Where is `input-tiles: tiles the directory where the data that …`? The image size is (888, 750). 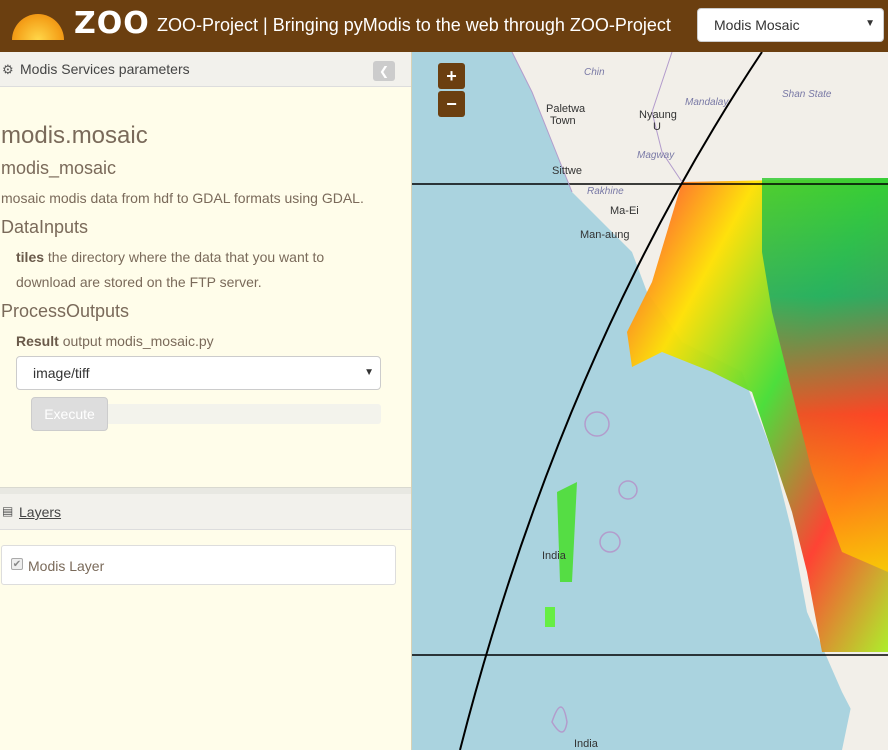
input-tiles: tiles the directory where the data that … is located at coordinates (181, 270).